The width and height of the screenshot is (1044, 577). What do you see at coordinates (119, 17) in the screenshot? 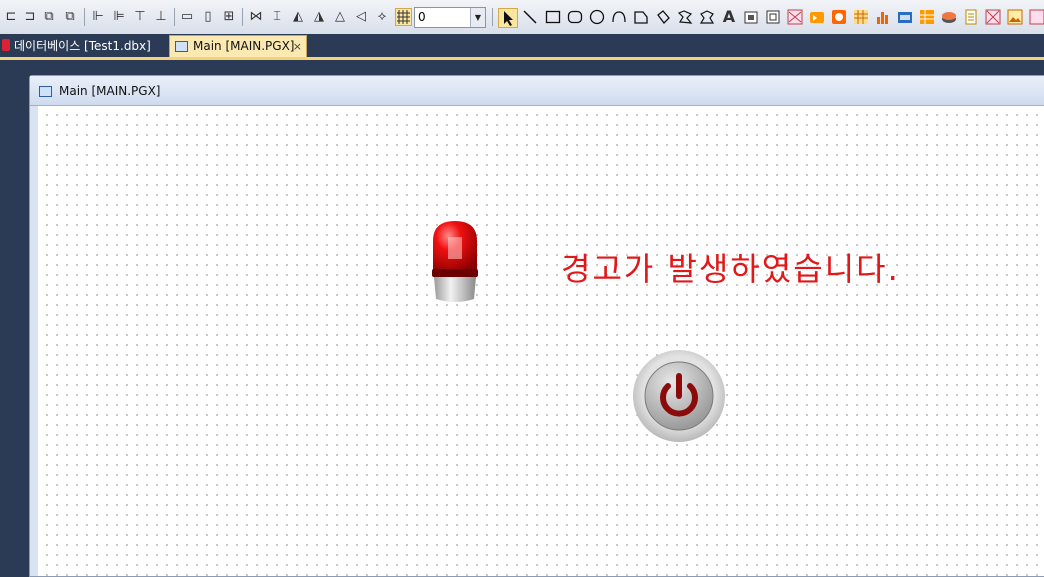
I see `align-bottom-icon: ⊫` at bounding box center [119, 17].